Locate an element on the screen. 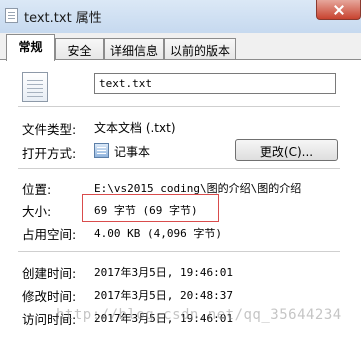 The image size is (361, 343). close-button is located at coordinates (338, 10).